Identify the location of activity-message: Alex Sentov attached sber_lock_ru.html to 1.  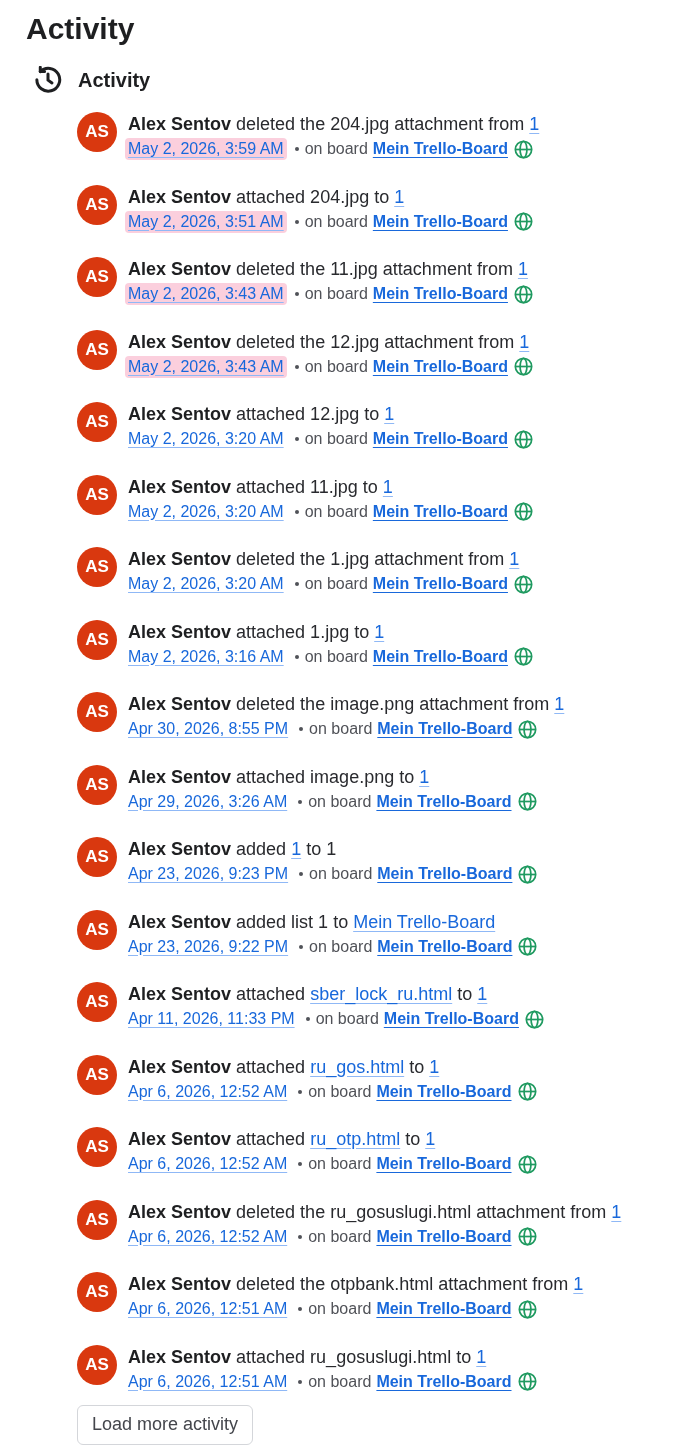
(308, 994).